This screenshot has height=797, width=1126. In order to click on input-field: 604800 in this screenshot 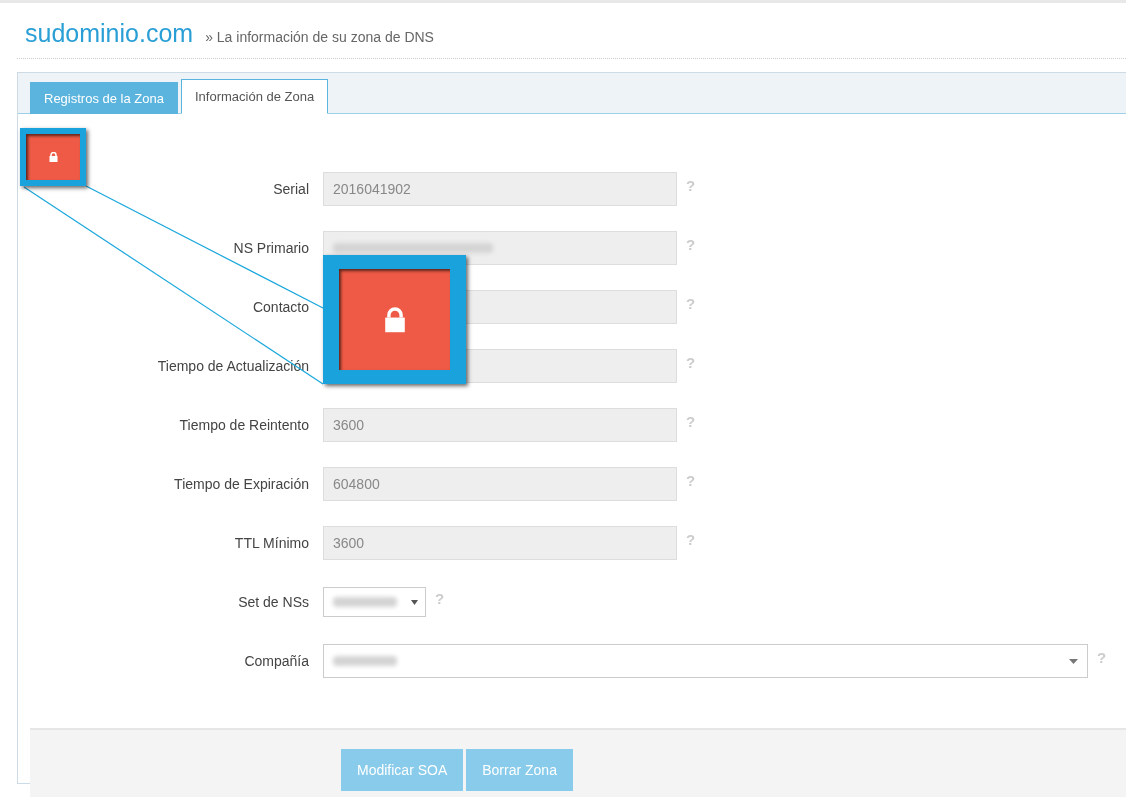, I will do `click(500, 484)`.